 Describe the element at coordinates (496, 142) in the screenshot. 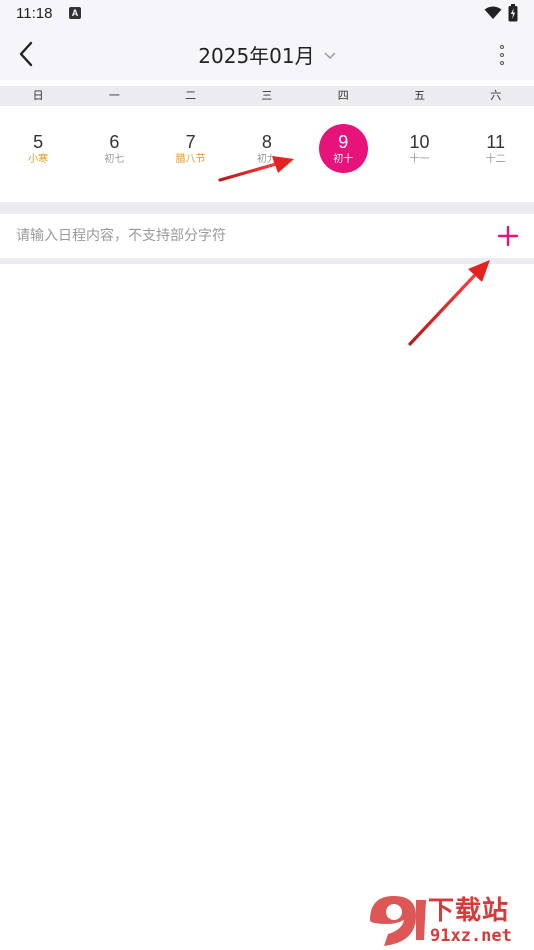

I see `date-number: 11` at that location.